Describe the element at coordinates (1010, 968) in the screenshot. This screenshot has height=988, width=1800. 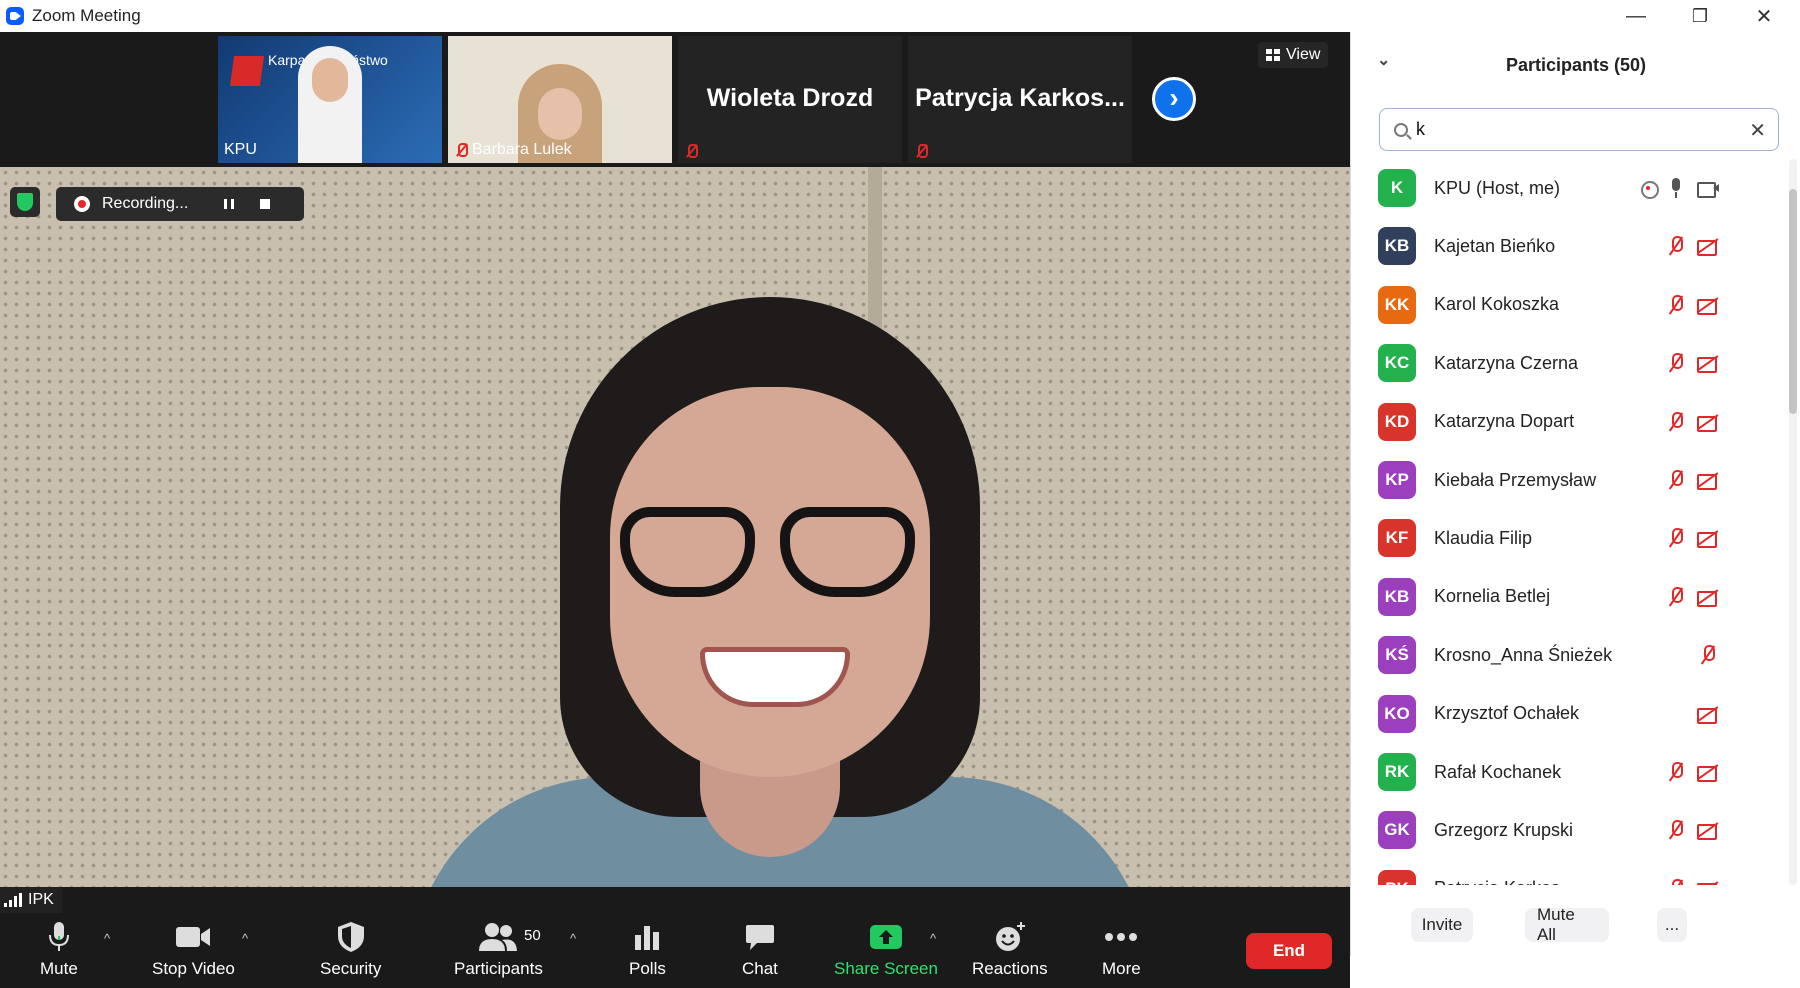
I see `reactions-label: Reactions` at that location.